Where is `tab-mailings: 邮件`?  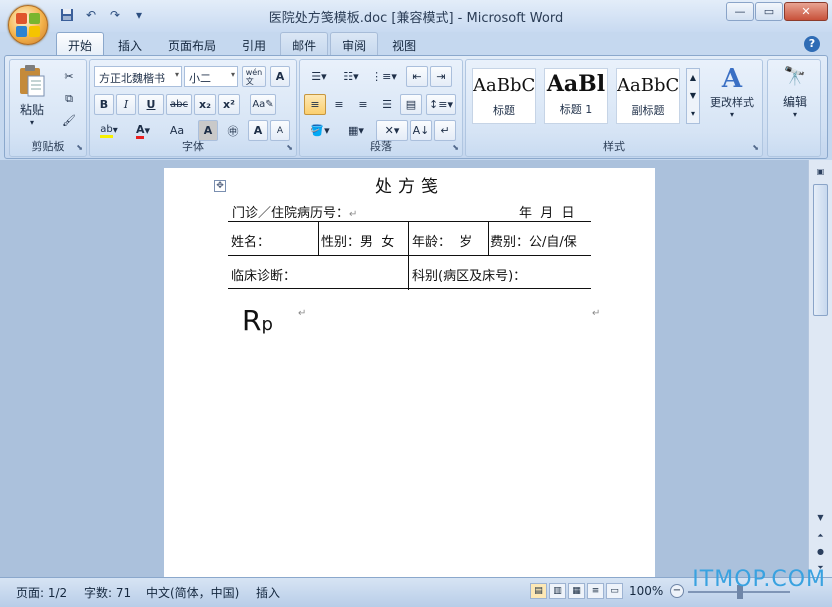 tab-mailings: 邮件 is located at coordinates (304, 44).